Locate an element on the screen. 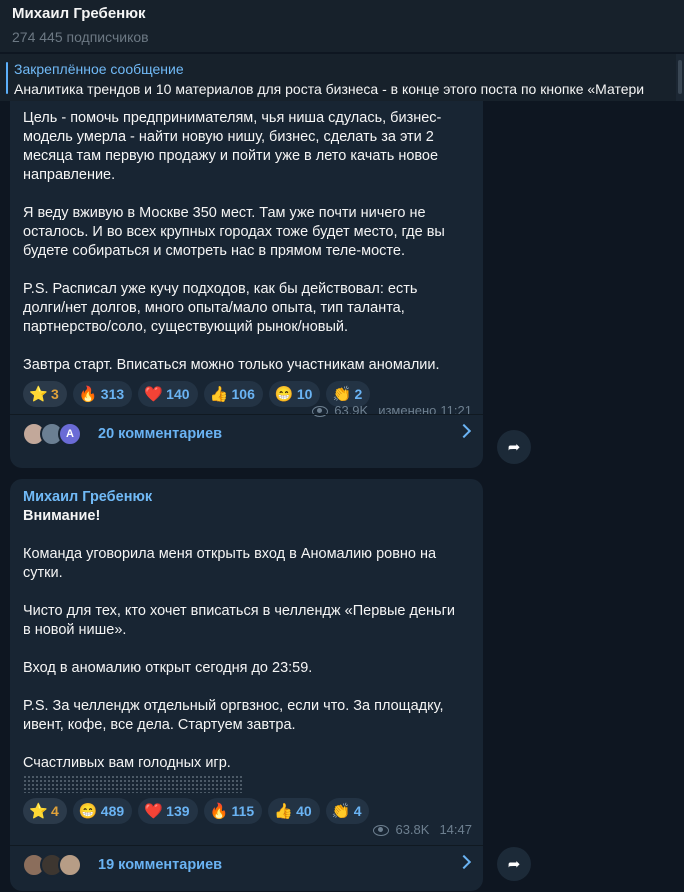  avatar is located at coordinates (70, 864).